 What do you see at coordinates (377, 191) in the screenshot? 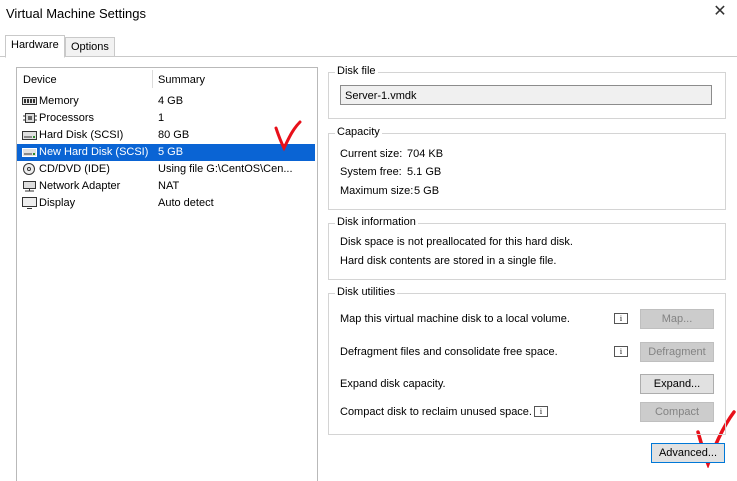
I see `maximum-size-label: Maximum size:` at bounding box center [377, 191].